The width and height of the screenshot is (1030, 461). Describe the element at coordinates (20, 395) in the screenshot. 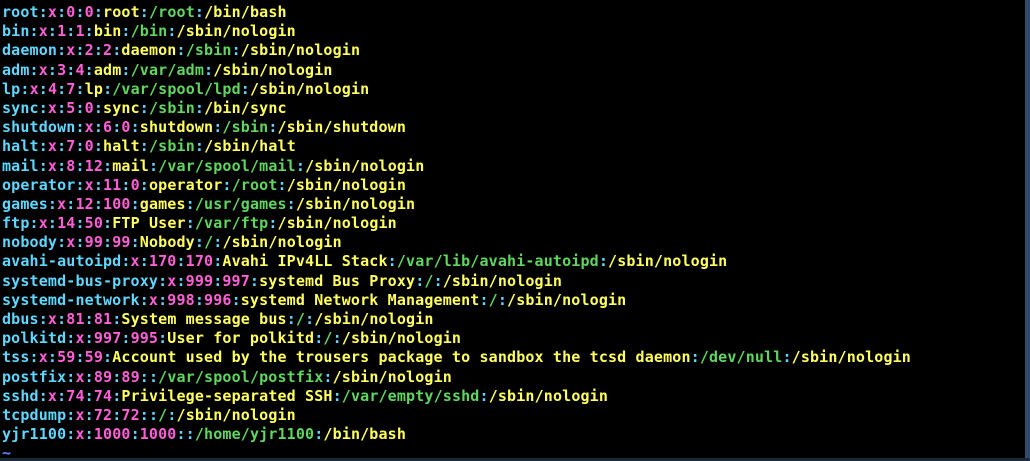

I see `passwd-field-username: sshd` at that location.